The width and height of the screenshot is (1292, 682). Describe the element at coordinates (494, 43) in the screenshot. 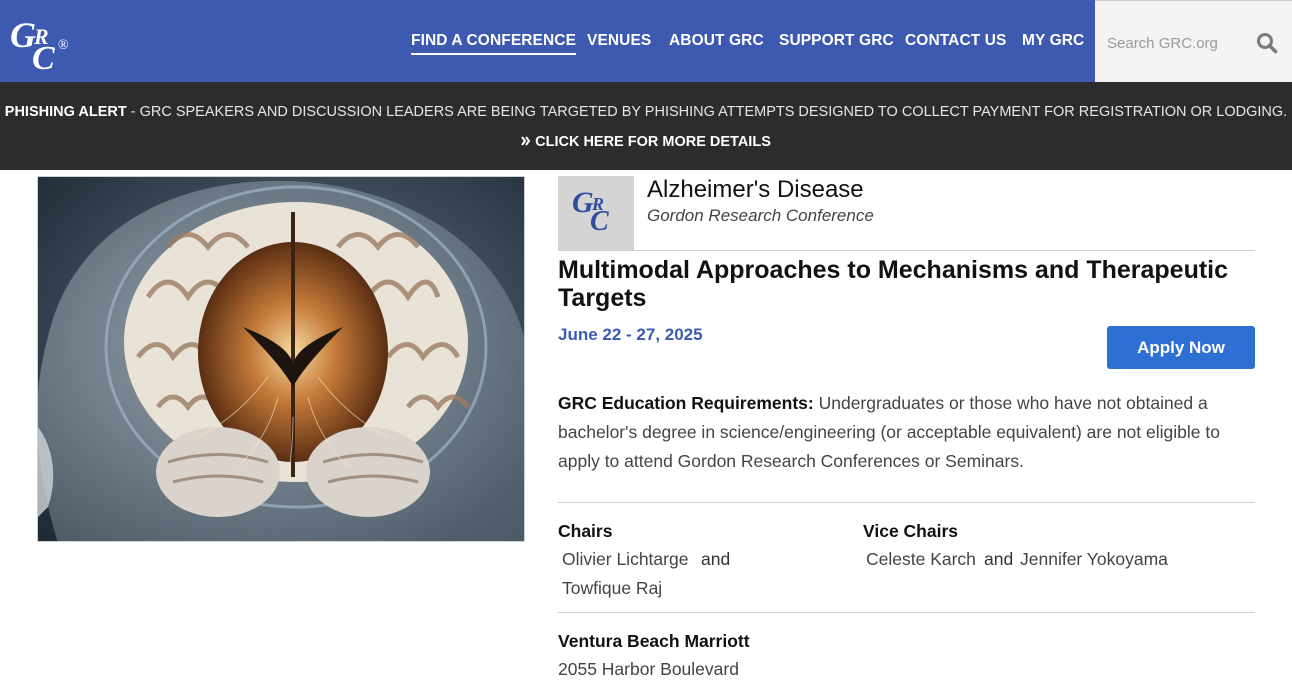

I see `nav-find-a-conference: FIND A CONFERENCE` at that location.